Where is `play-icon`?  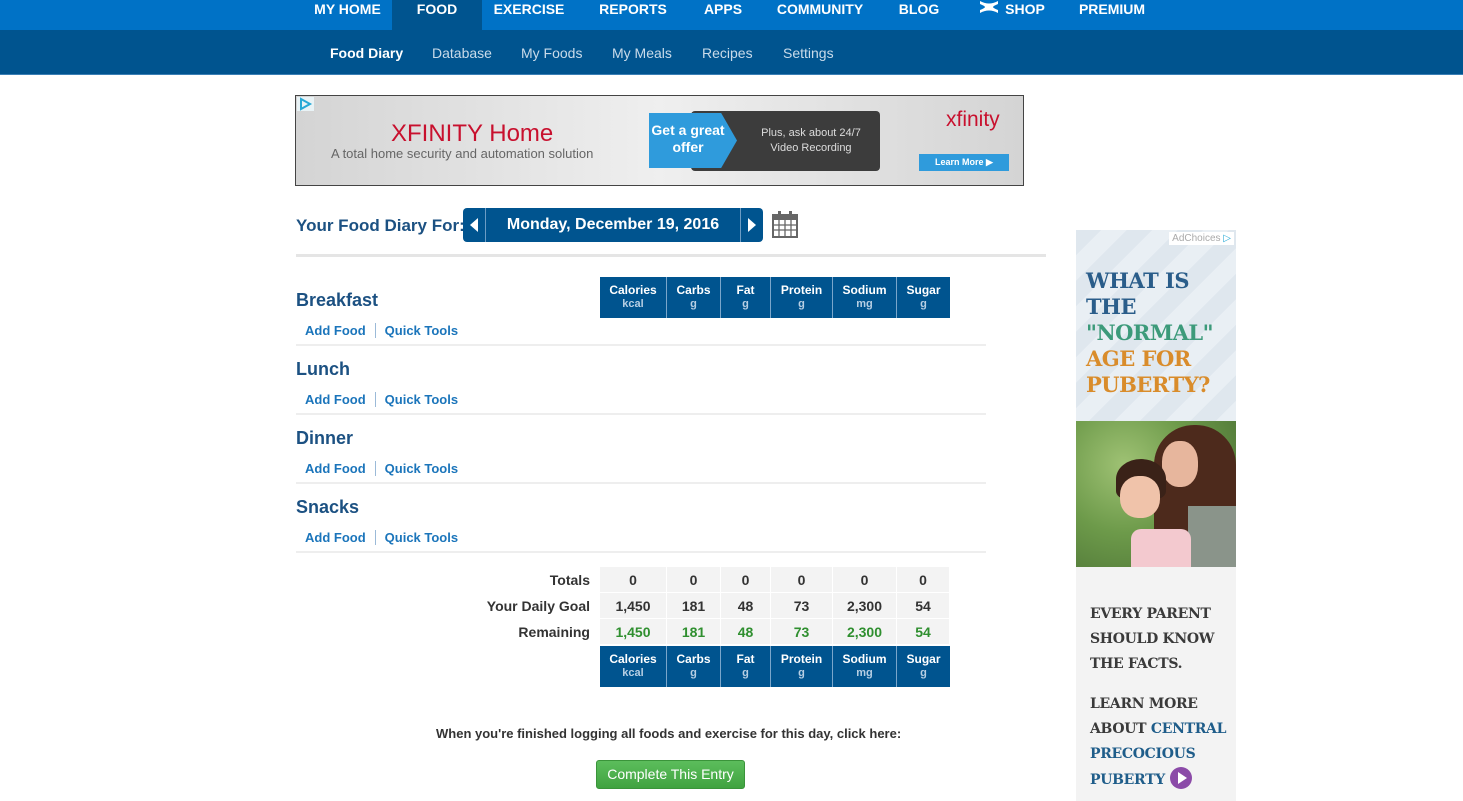
play-icon is located at coordinates (1180, 778).